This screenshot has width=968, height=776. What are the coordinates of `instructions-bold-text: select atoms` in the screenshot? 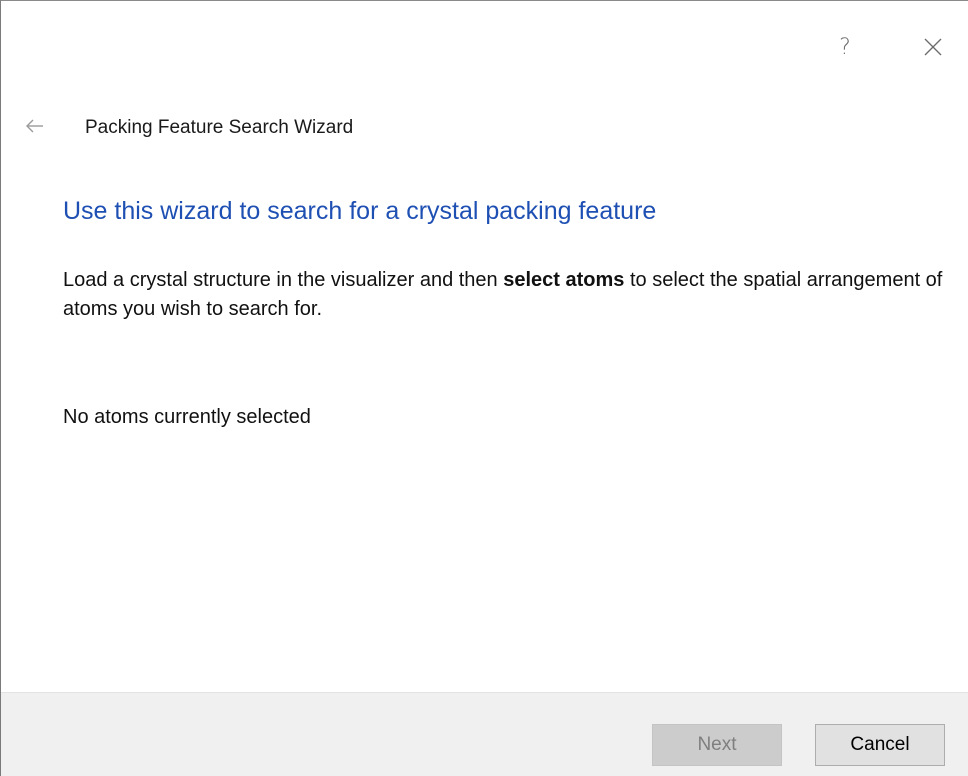 It's located at (564, 280).